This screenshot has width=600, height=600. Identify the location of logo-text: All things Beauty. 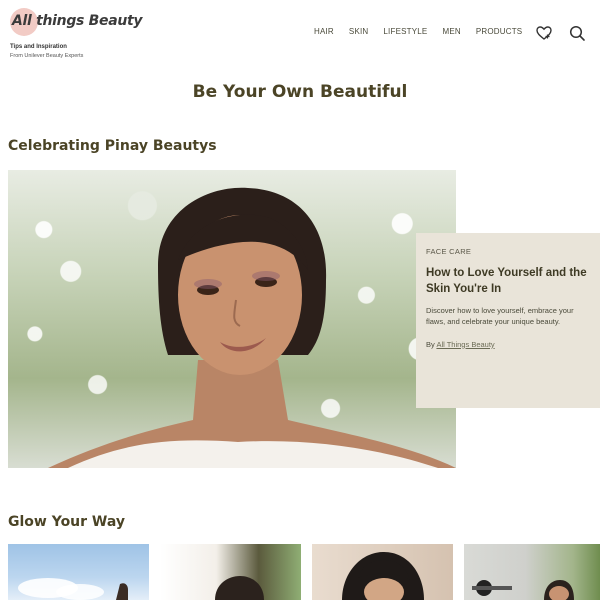
(77, 21).